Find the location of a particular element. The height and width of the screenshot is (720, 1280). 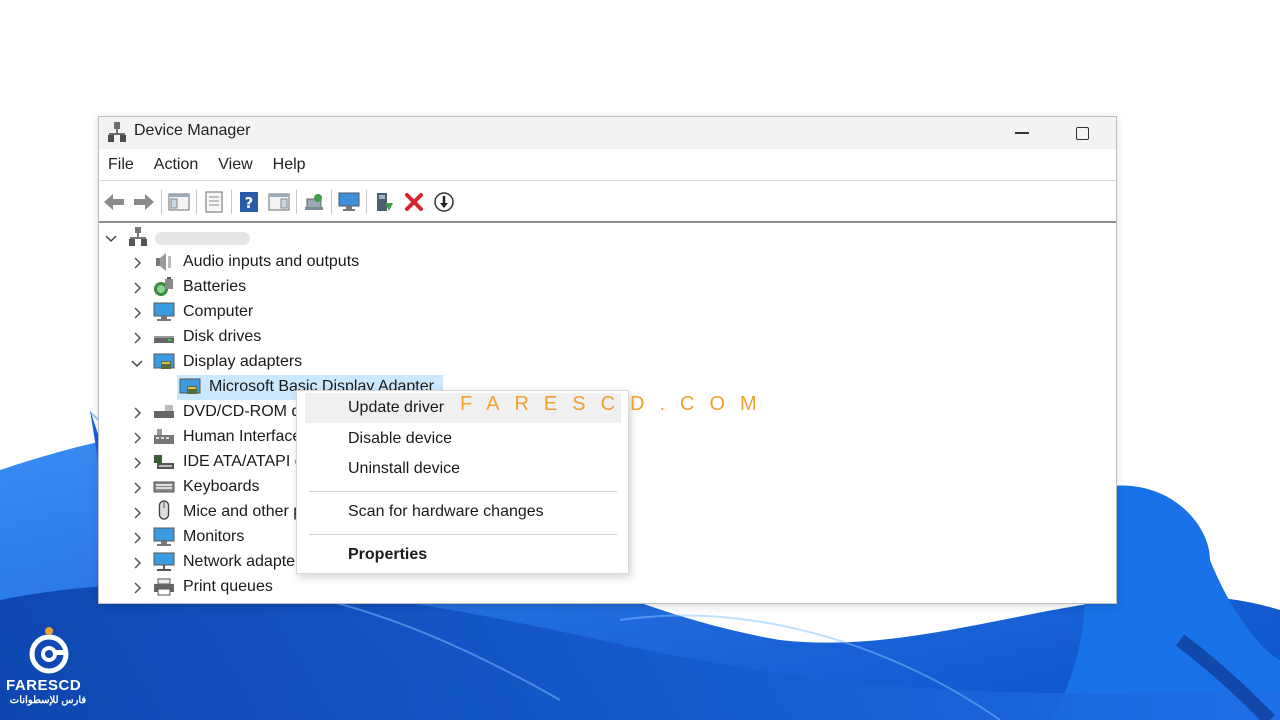

tree-node-label: Print queues is located at coordinates (228, 586).